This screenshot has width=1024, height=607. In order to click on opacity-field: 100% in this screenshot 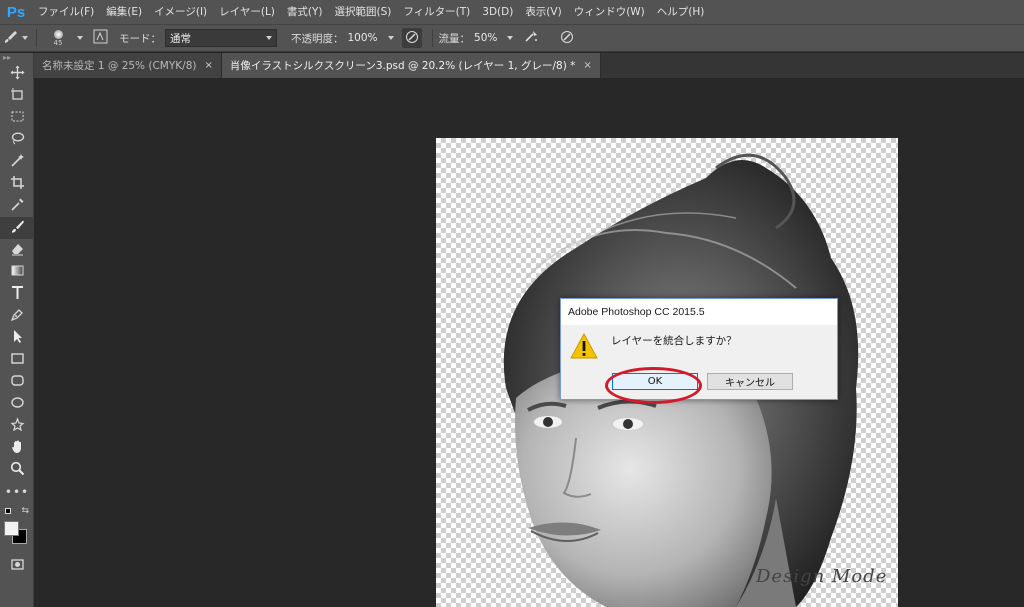, I will do `click(371, 38)`.